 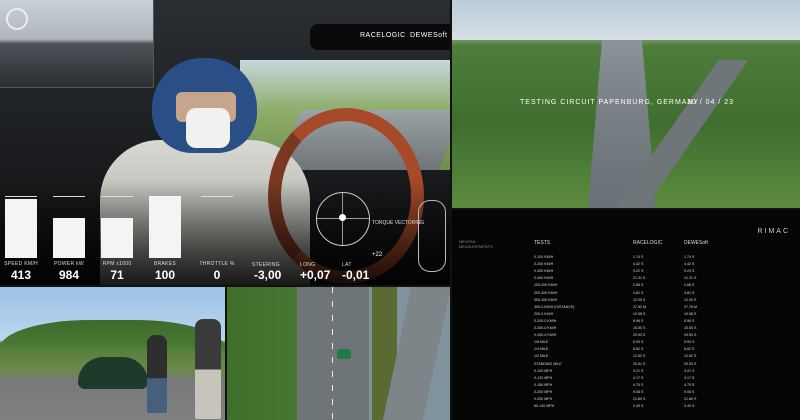 I want to click on dewesoft-value: 15.50 S, so click(x=690, y=328).